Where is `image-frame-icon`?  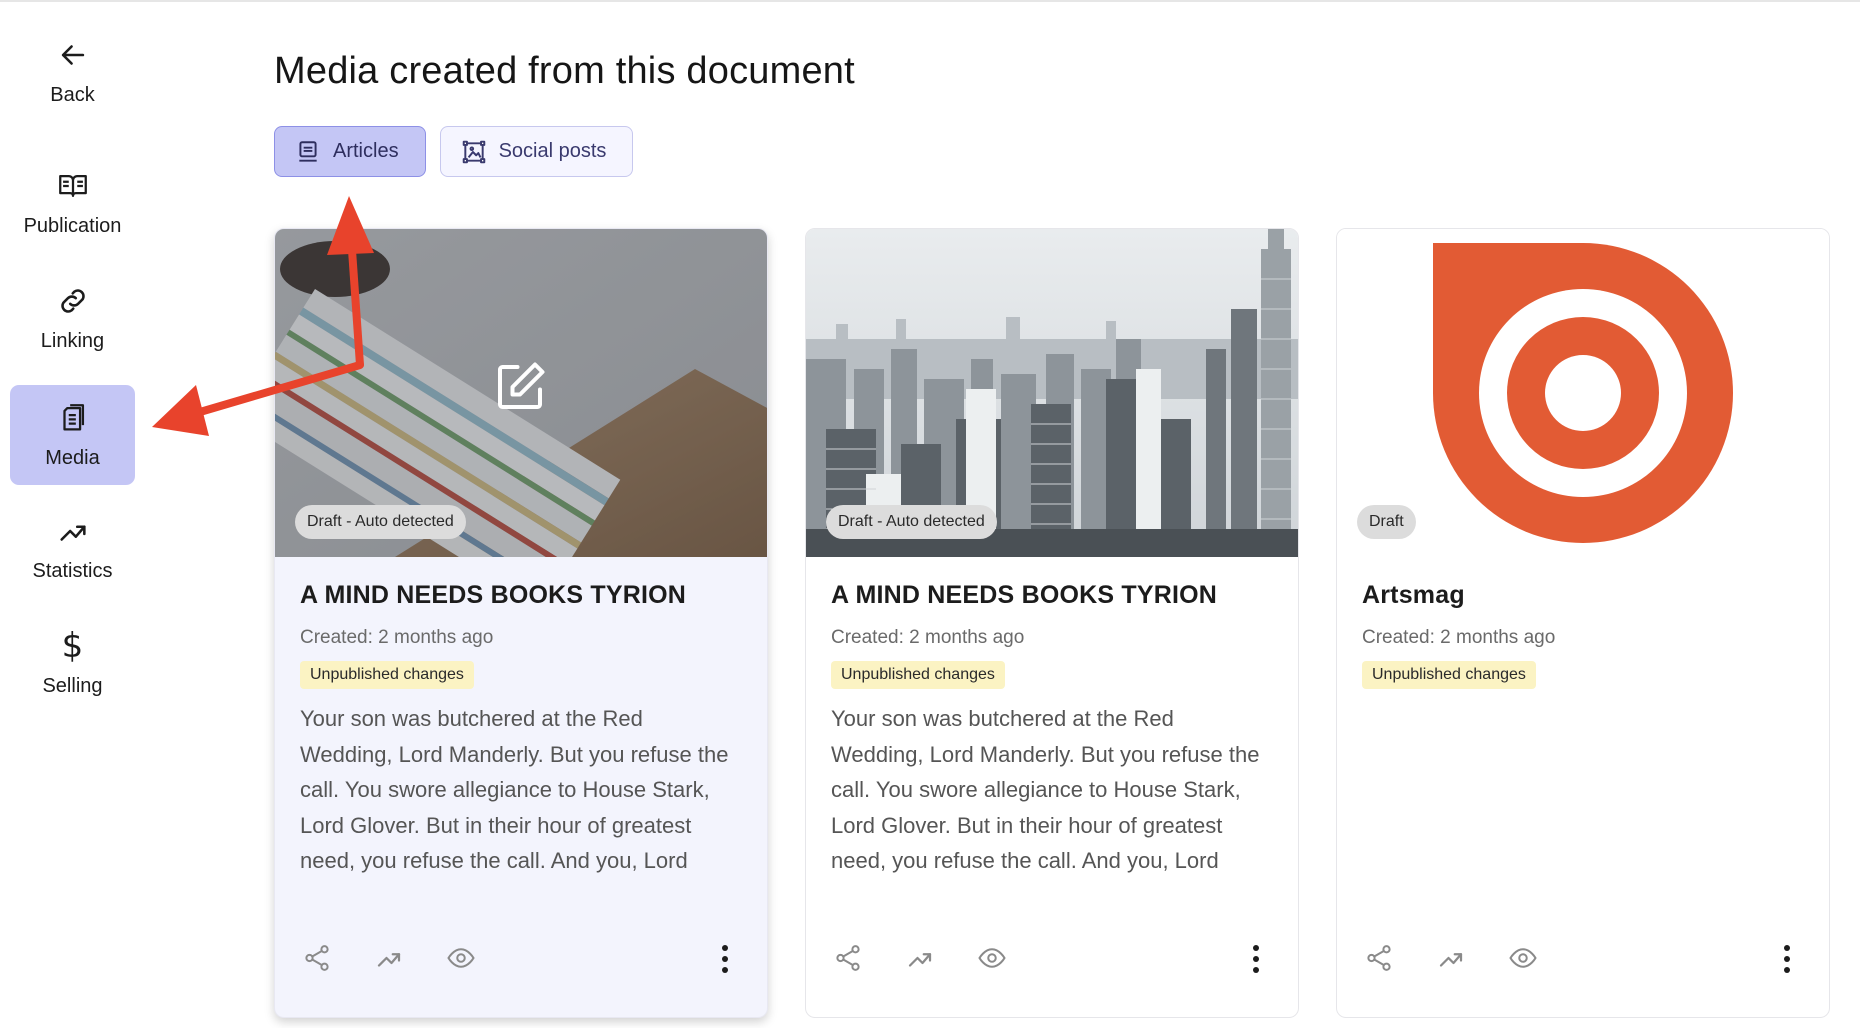
image-frame-icon is located at coordinates (473, 151).